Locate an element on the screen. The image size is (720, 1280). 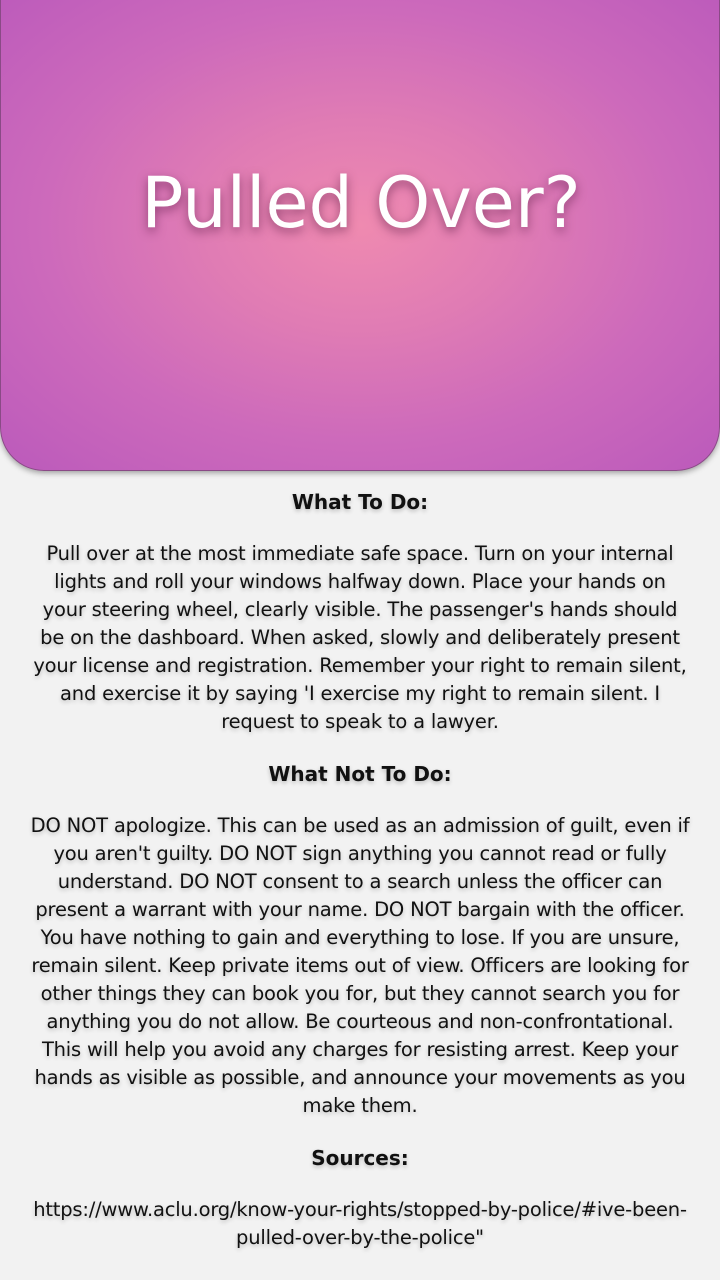
what-not-to-do-heading: What Not To Do: is located at coordinates (360, 774).